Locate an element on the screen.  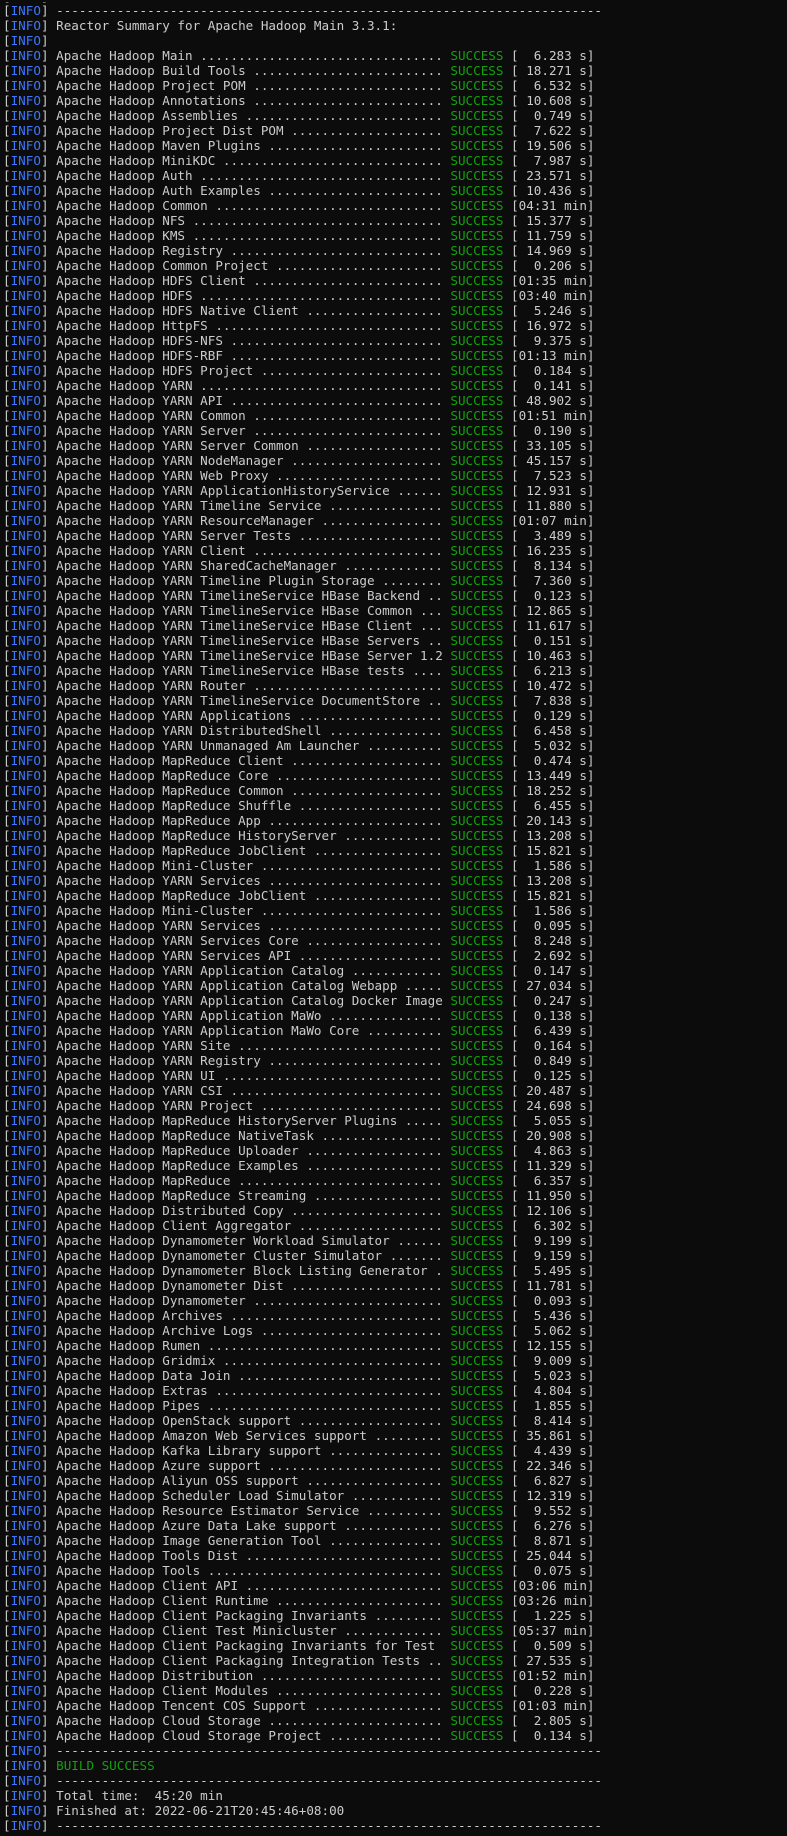
module-name: Apache Hadoop YARN Timeline Service is located at coordinates (189, 505).